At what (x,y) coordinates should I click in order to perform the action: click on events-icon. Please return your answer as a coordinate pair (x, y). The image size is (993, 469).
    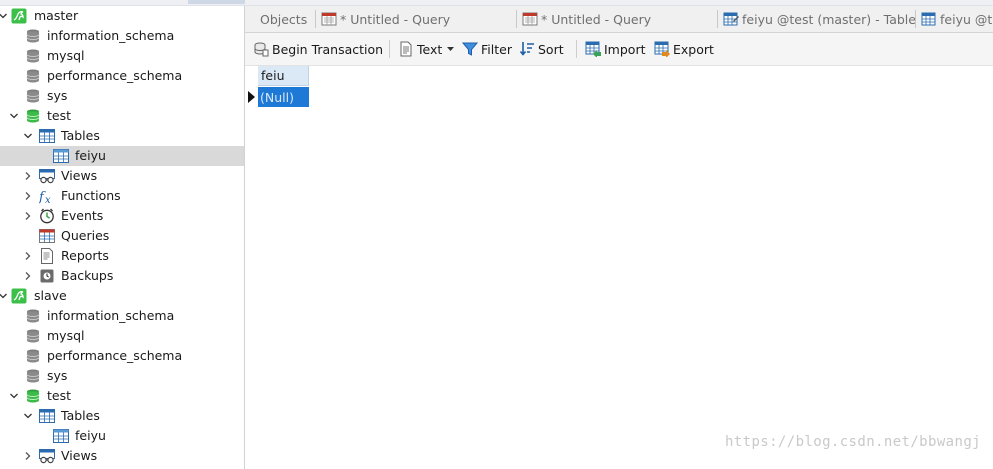
    Looking at the image, I should click on (47, 216).